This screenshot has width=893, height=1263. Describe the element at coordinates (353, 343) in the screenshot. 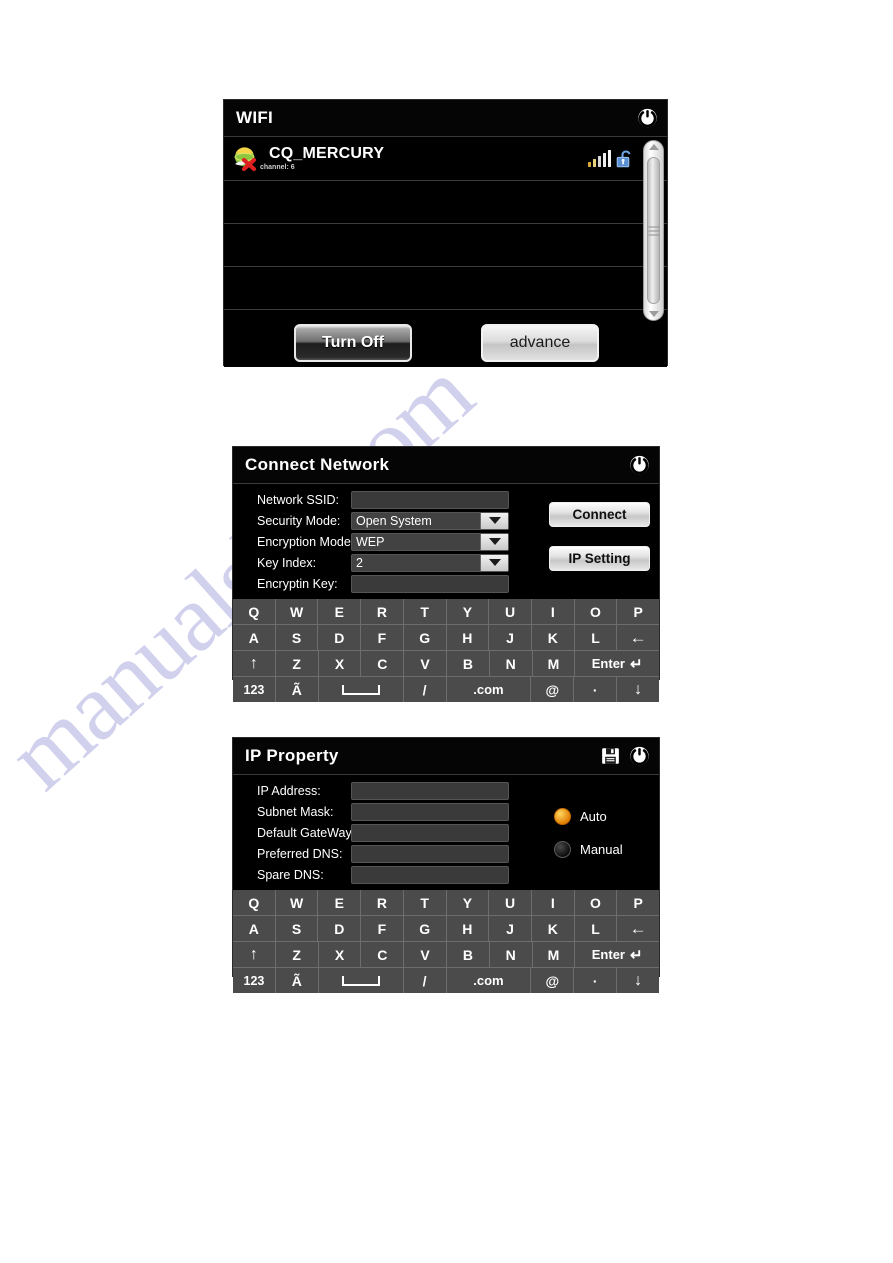

I see `turn-off-button: Turn Off` at that location.